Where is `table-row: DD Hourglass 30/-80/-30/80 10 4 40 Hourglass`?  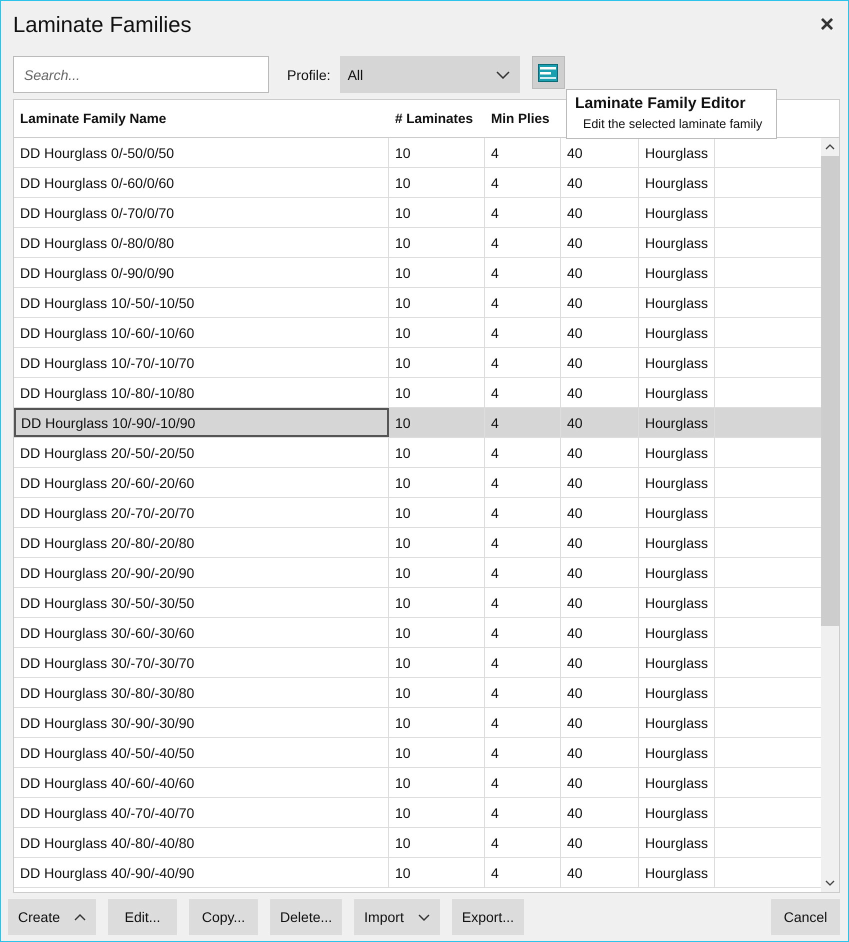 table-row: DD Hourglass 30/-80/-30/80 10 4 40 Hourglass is located at coordinates (417, 693).